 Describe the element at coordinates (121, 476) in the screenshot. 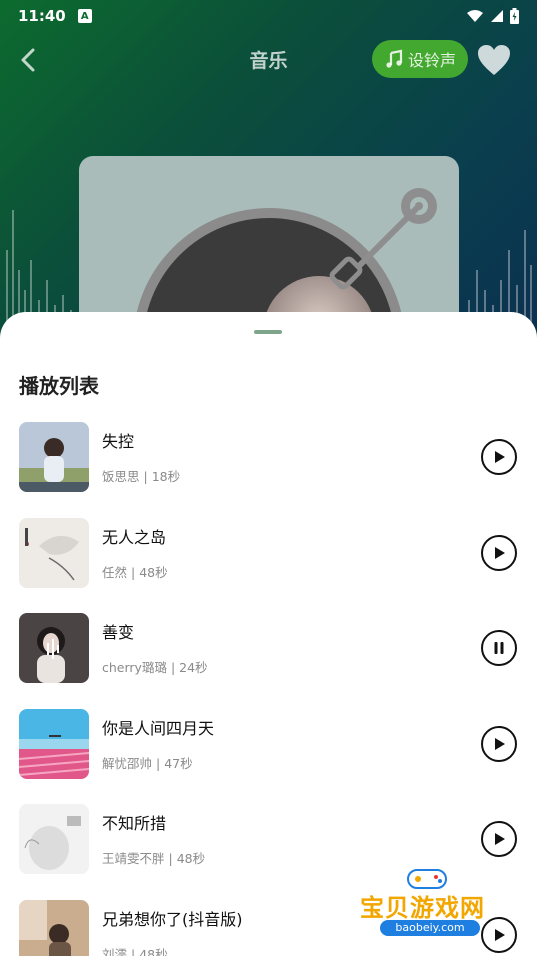

I see `track-artist: 饭思思` at that location.